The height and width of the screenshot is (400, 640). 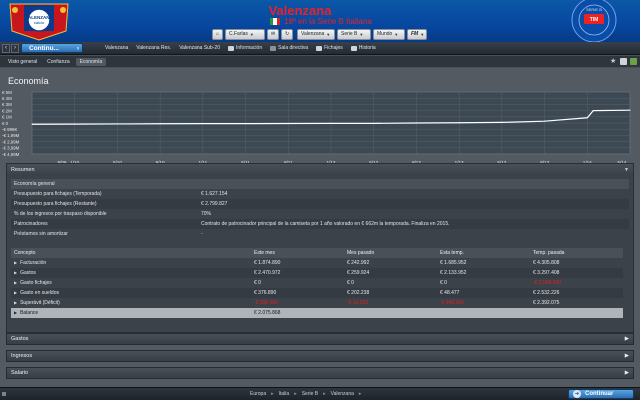 I want to click on value-cell: € 0, so click(x=350, y=283).